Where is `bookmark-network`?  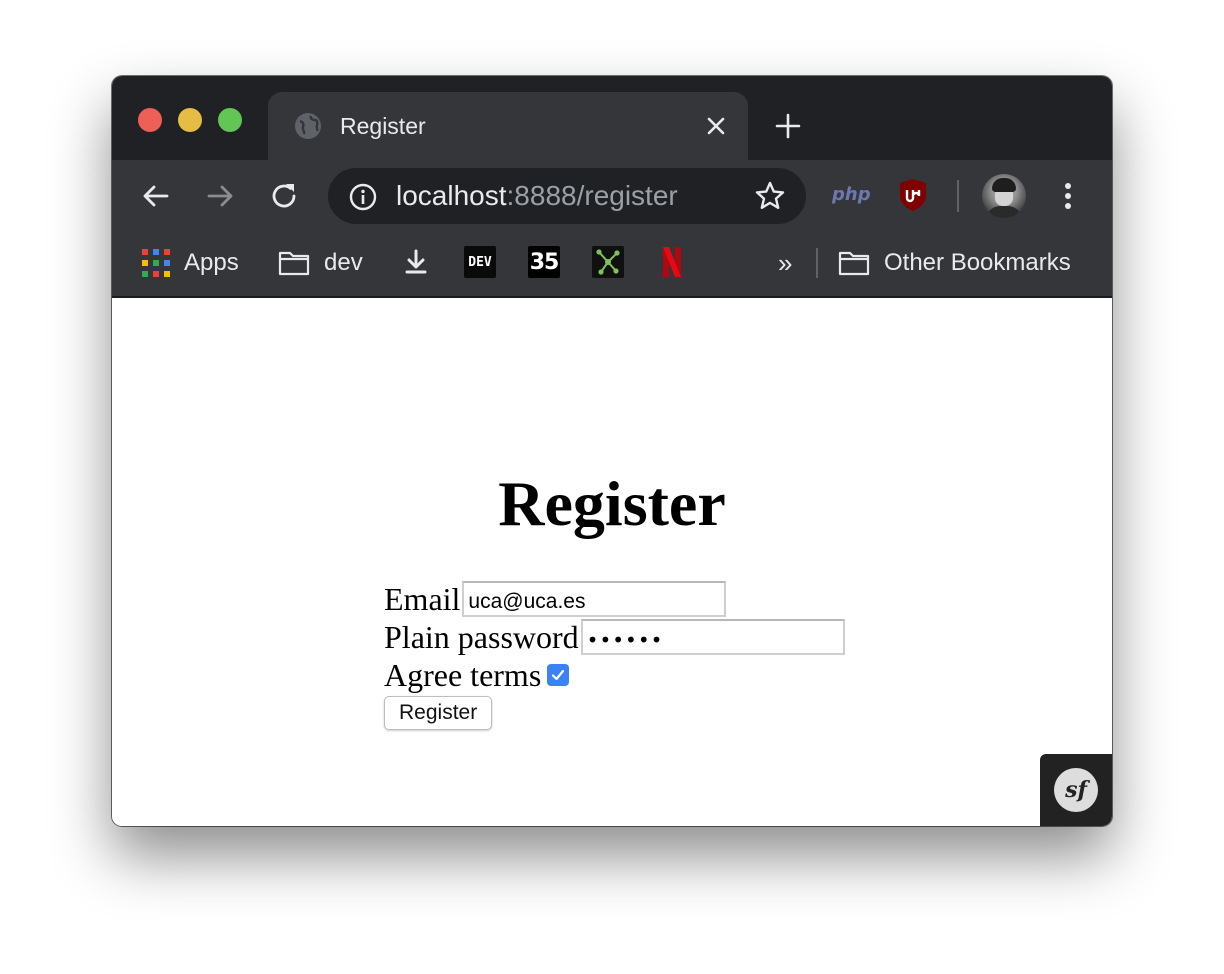 bookmark-network is located at coordinates (608, 262).